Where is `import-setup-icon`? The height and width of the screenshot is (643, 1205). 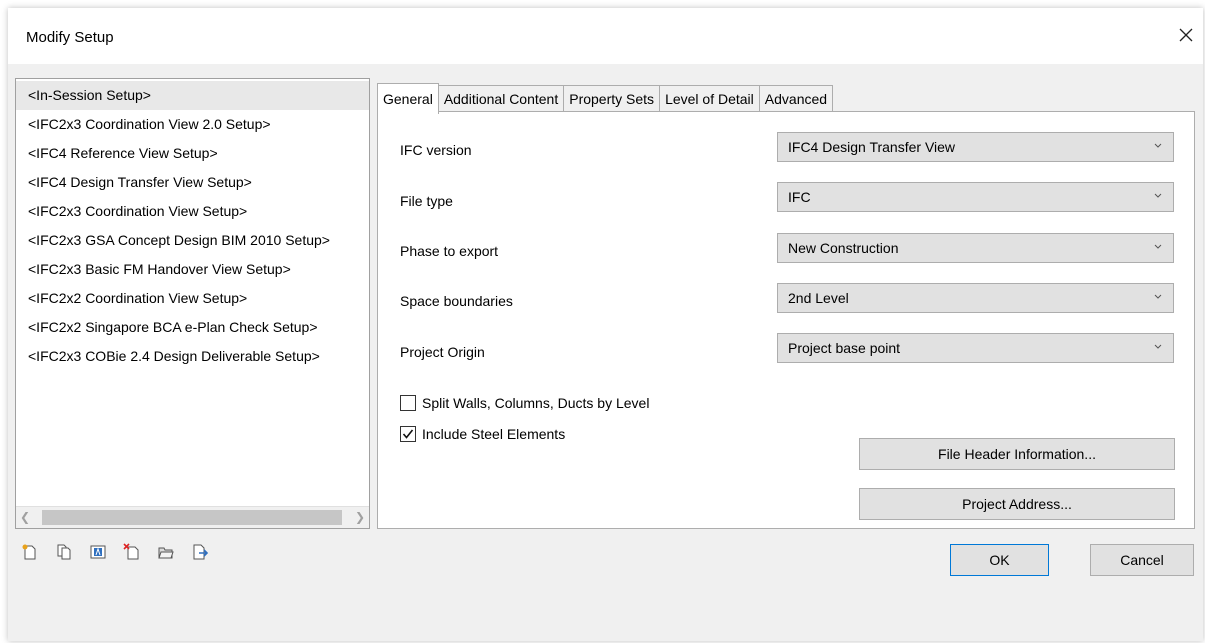 import-setup-icon is located at coordinates (166, 552).